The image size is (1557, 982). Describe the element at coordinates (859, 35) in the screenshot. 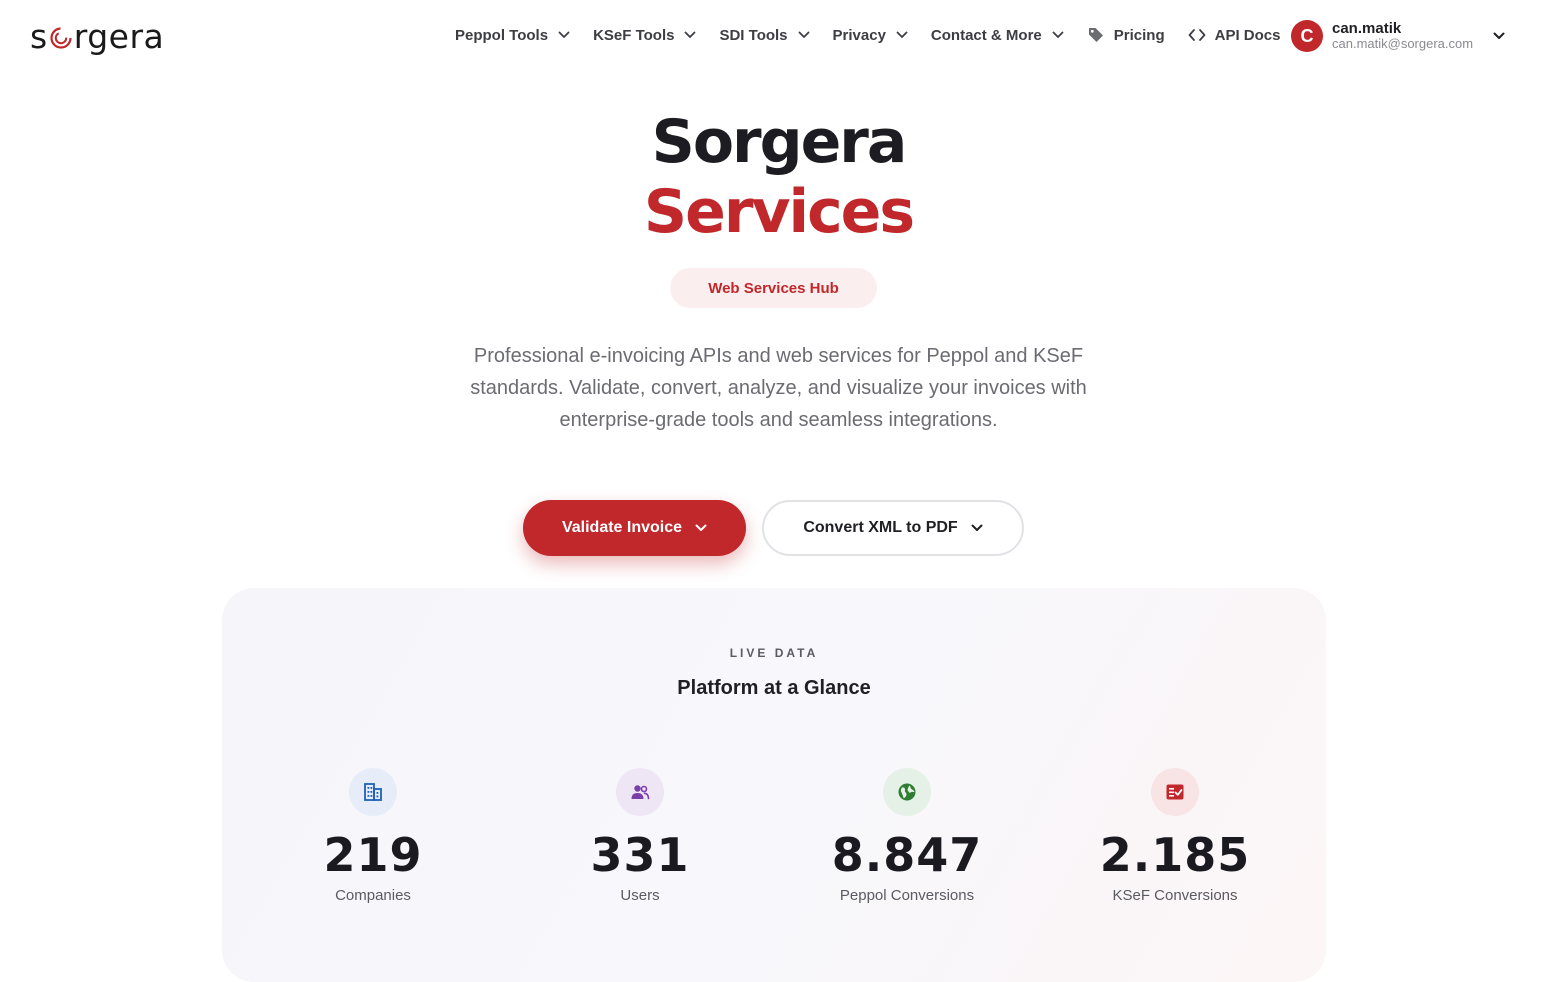

I see `nav-label: Privacy` at that location.